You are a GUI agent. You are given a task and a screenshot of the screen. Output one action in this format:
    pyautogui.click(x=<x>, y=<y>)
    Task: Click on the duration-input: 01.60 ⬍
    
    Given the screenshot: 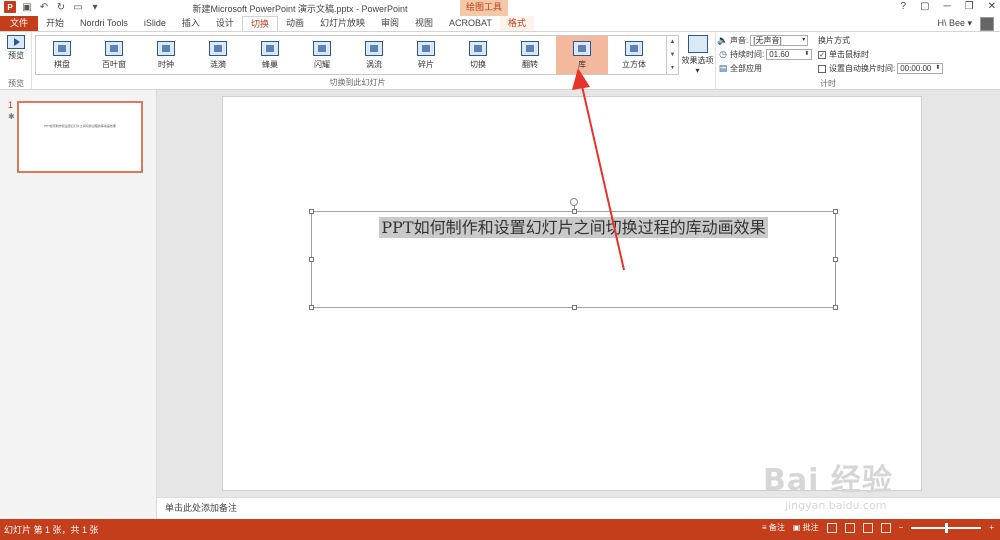 What is the action you would take?
    pyautogui.click(x=789, y=54)
    